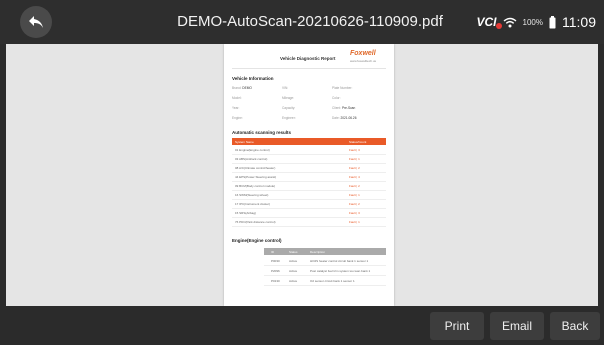 The image size is (604, 345). What do you see at coordinates (262, 132) in the screenshot?
I see `scan-results-heading: Automatic scanning results` at bounding box center [262, 132].